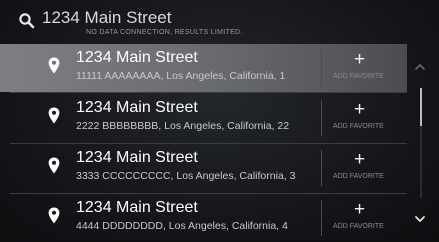 Image resolution: width=439 pixels, height=242 pixels. I want to click on scrollbar-thumb, so click(421, 107).